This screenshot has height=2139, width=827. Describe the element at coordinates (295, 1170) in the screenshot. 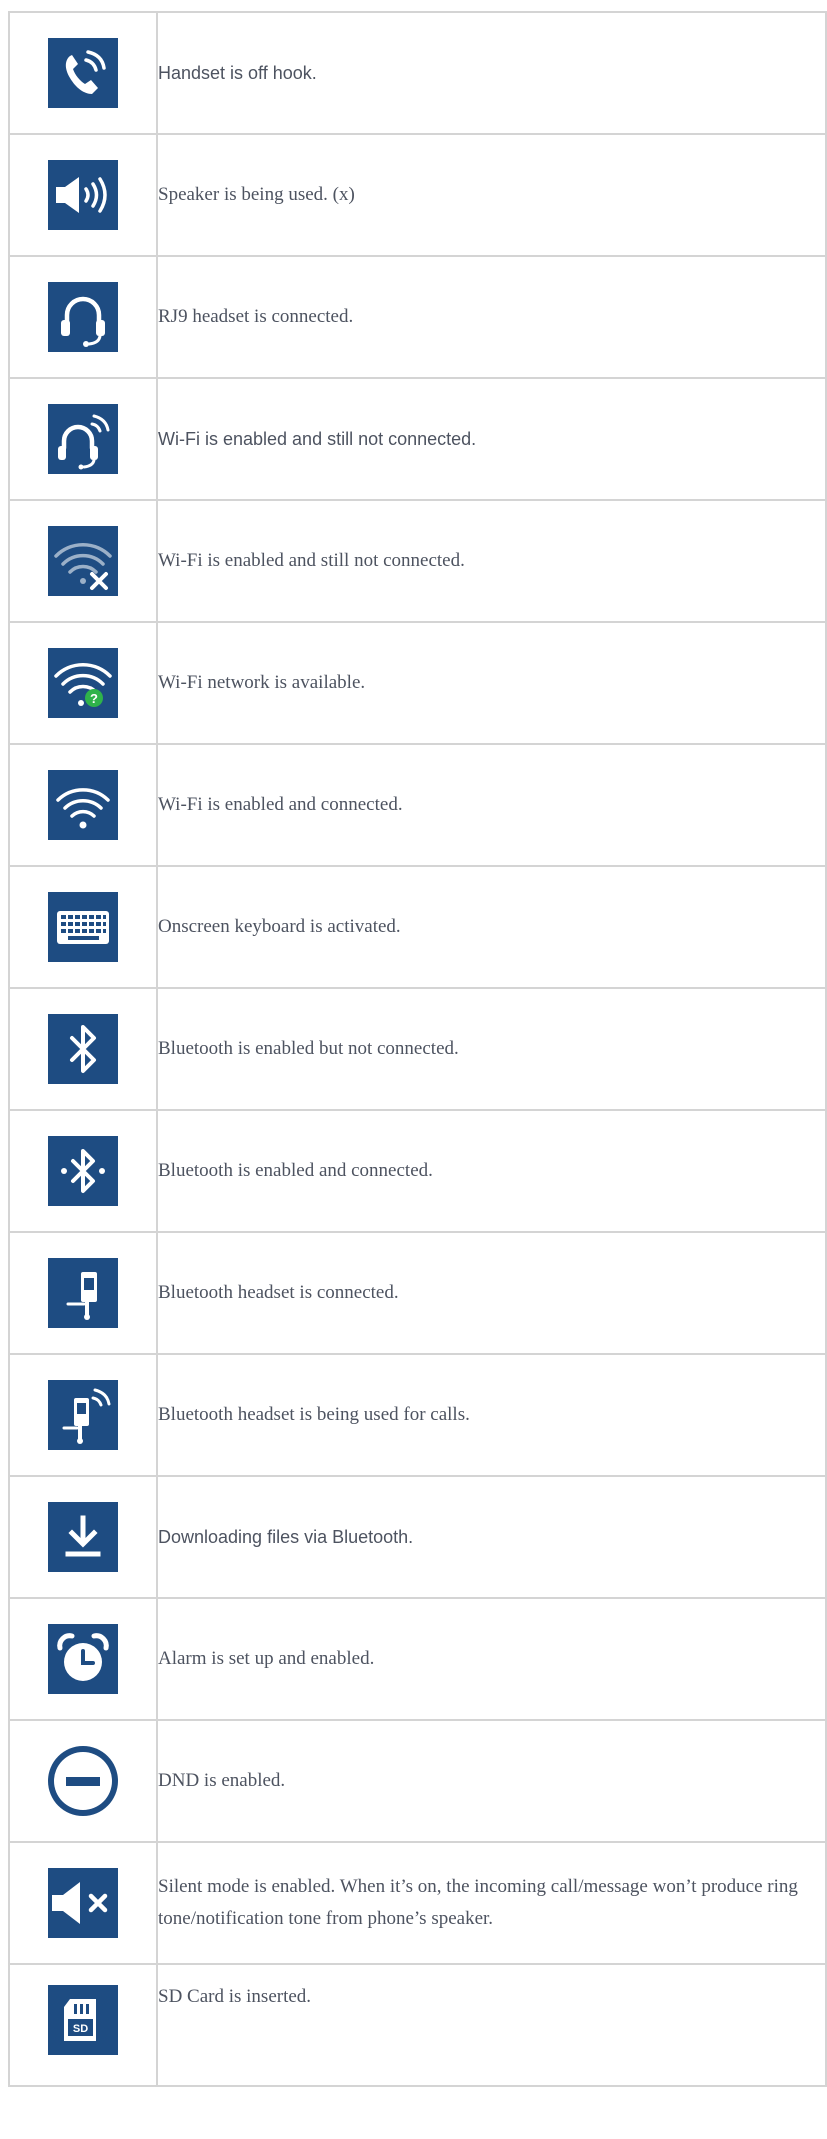

I see `status-description: Bluetooth is enabled and connected.` at that location.